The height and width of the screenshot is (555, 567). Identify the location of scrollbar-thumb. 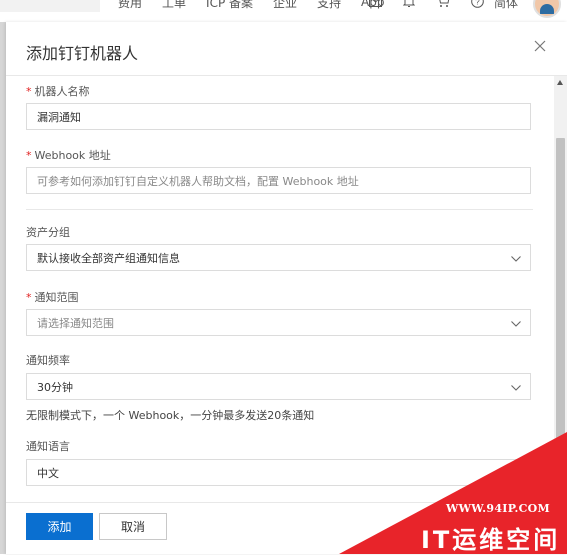
(560, 324).